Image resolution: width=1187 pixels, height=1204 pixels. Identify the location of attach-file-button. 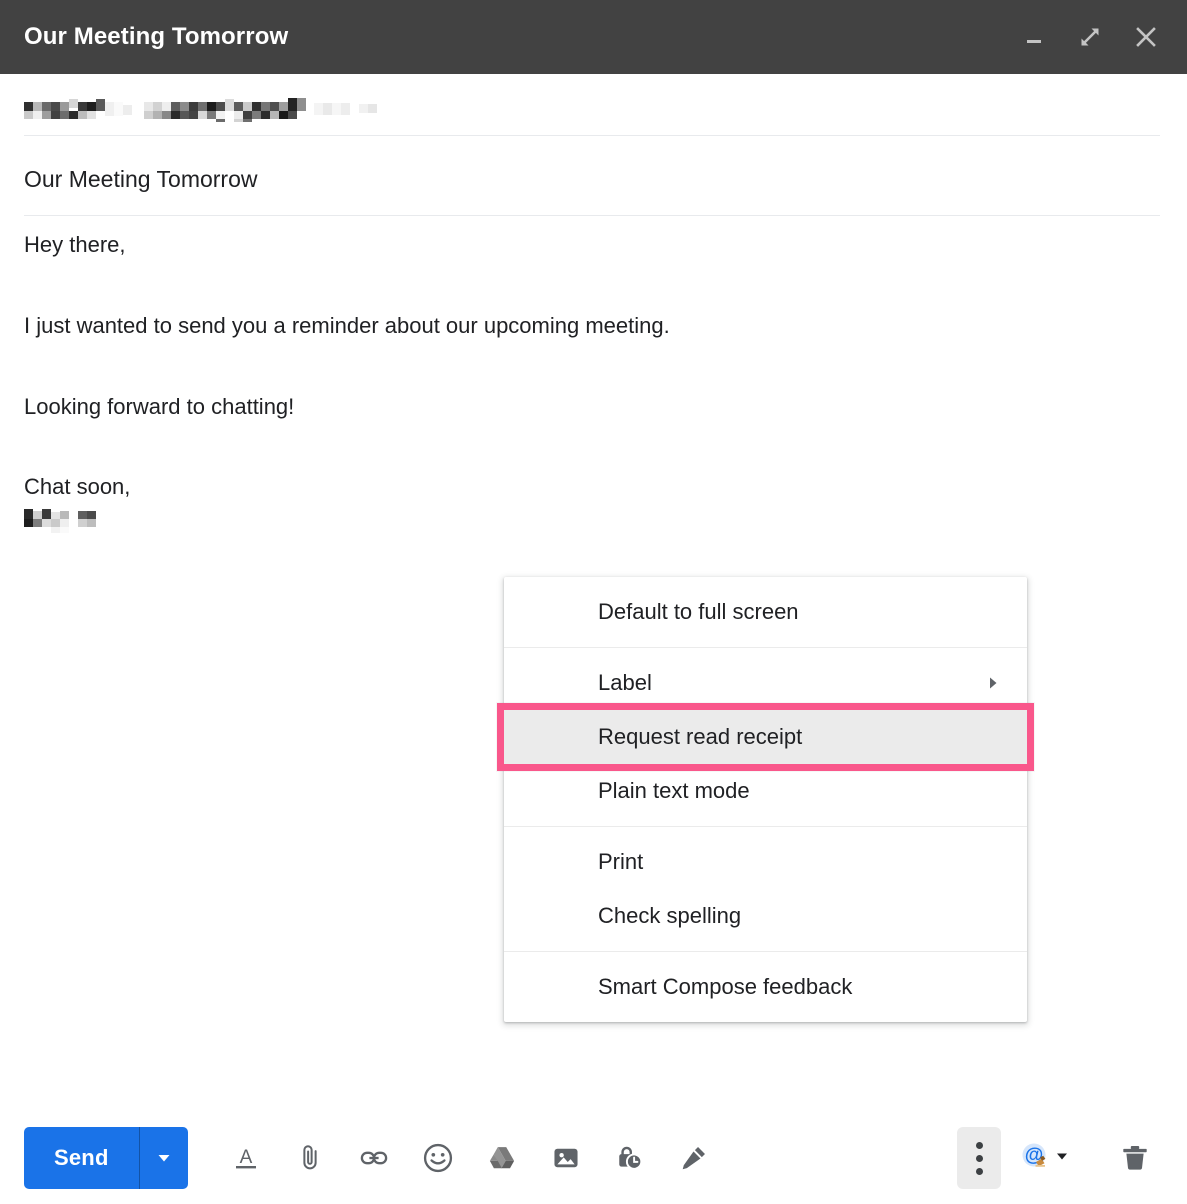
(310, 1158).